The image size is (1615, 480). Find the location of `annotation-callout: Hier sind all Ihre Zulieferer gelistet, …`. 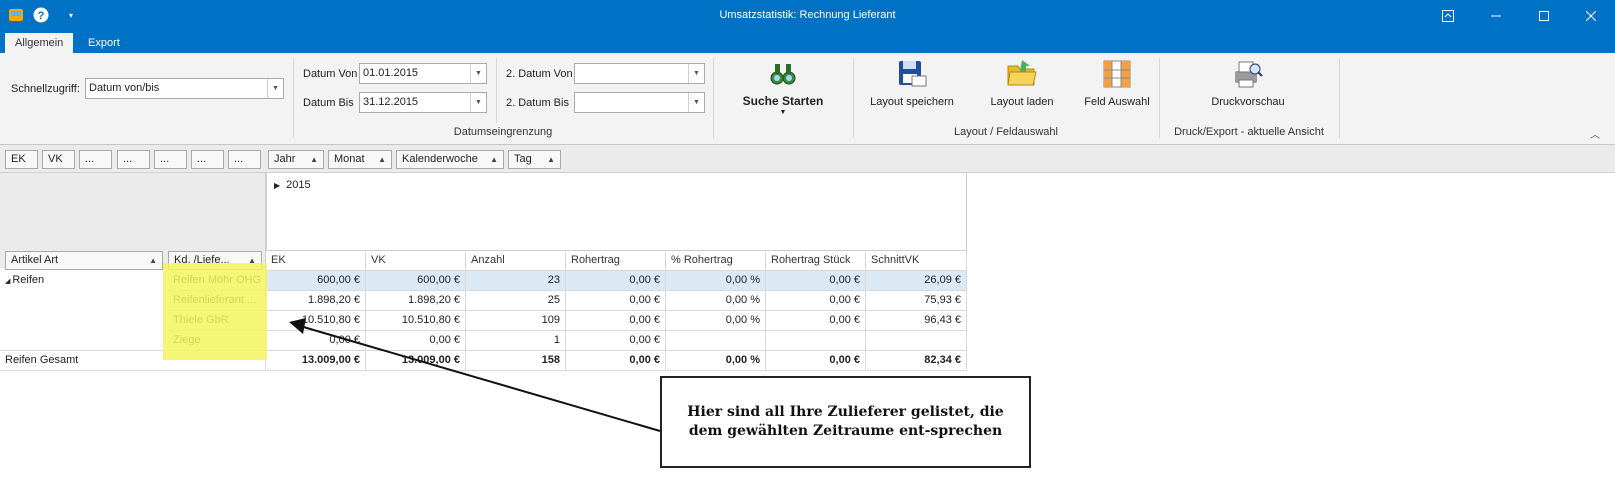

annotation-callout: Hier sind all Ihre Zulieferer gelistet, … is located at coordinates (845, 422).